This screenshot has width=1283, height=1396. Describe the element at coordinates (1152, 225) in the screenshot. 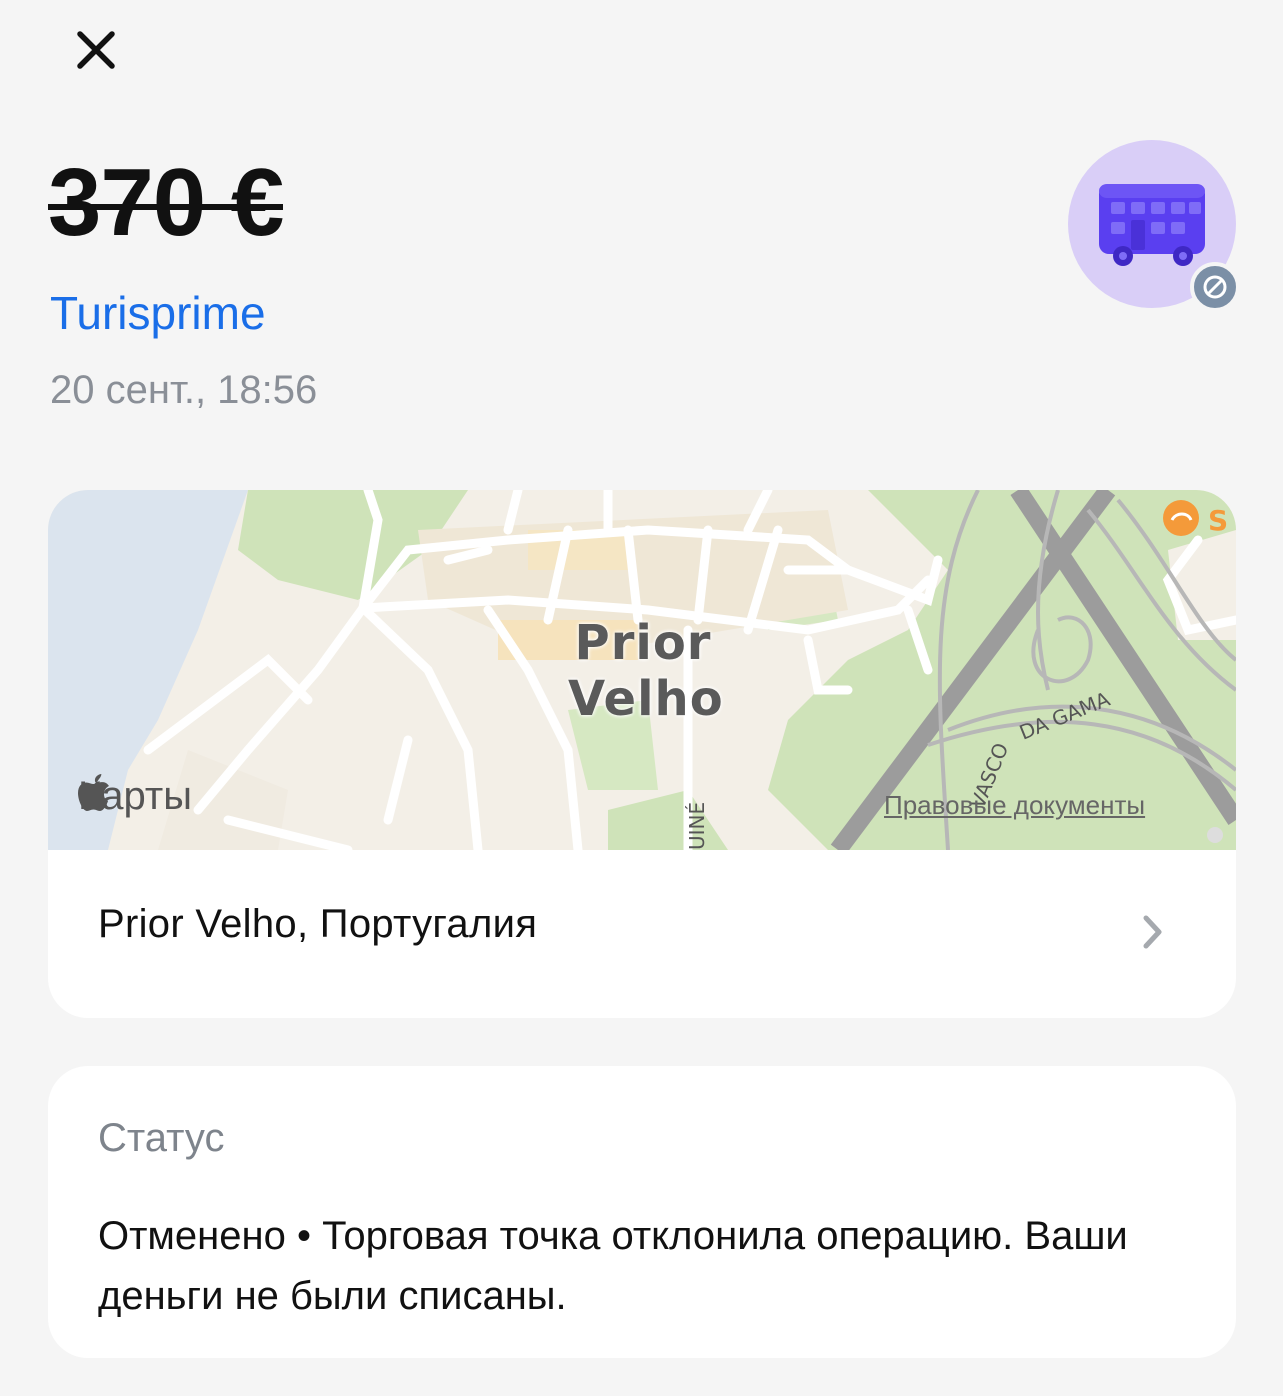

I see `bus-icon` at that location.